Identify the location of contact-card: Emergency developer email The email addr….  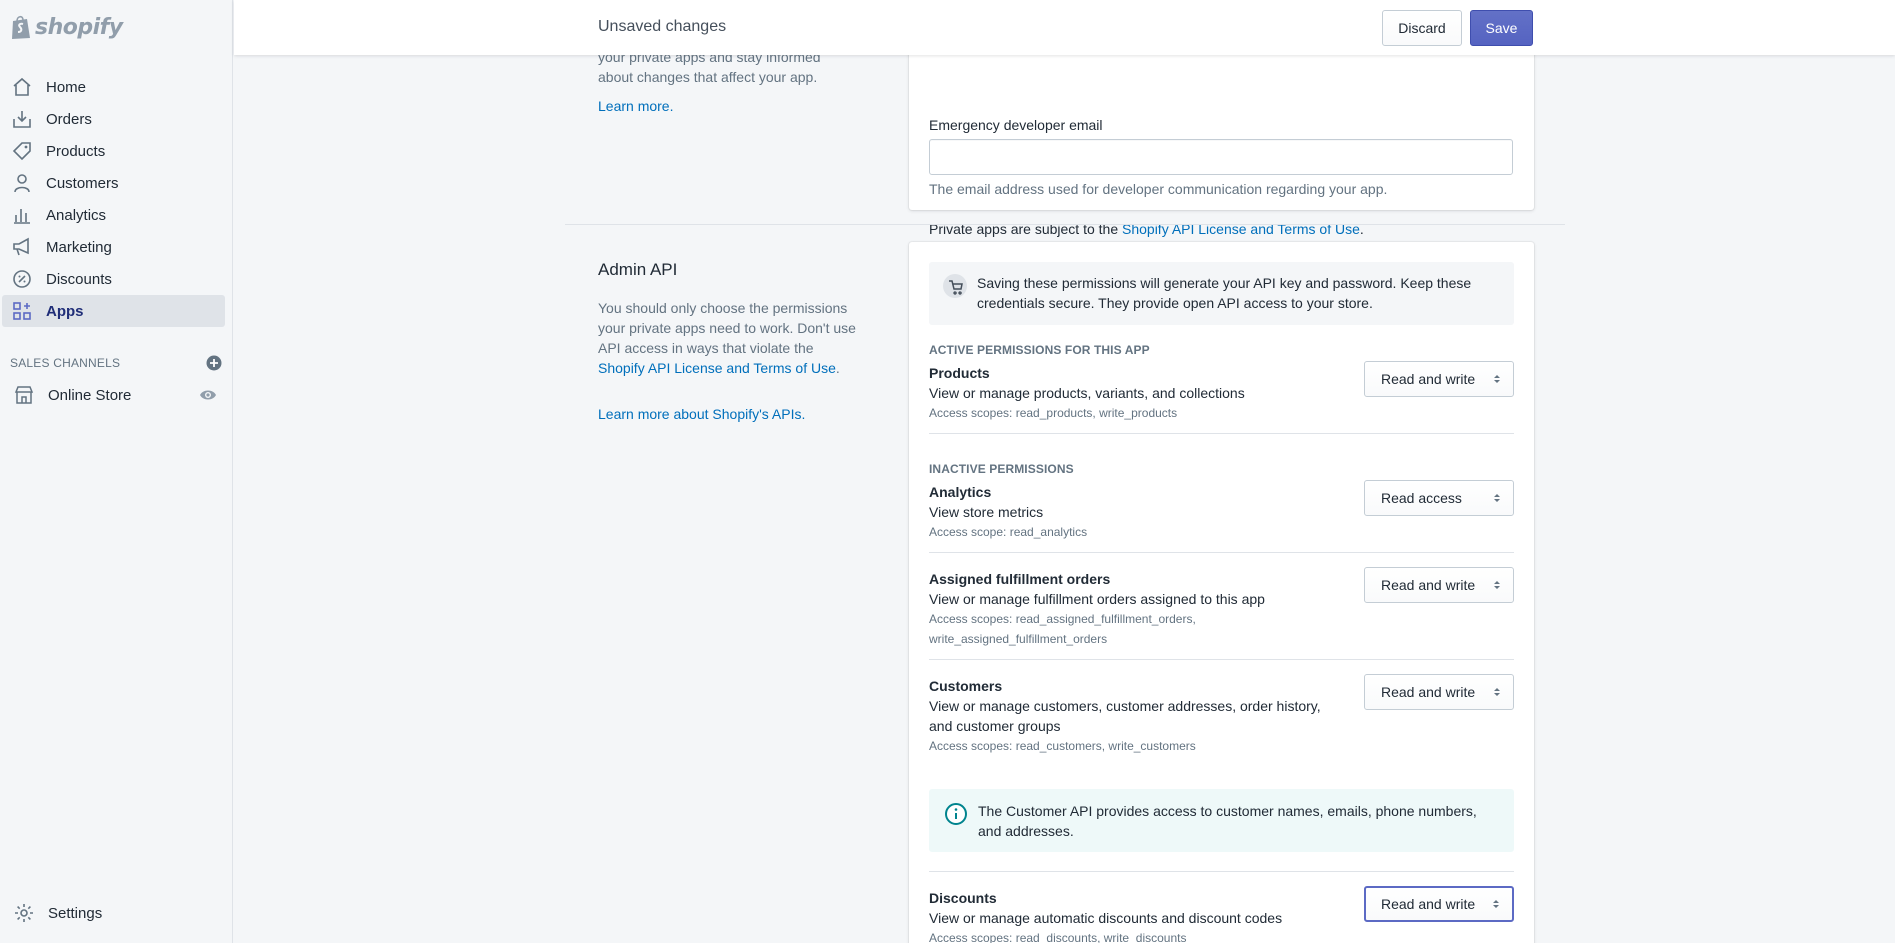
(1221, 146).